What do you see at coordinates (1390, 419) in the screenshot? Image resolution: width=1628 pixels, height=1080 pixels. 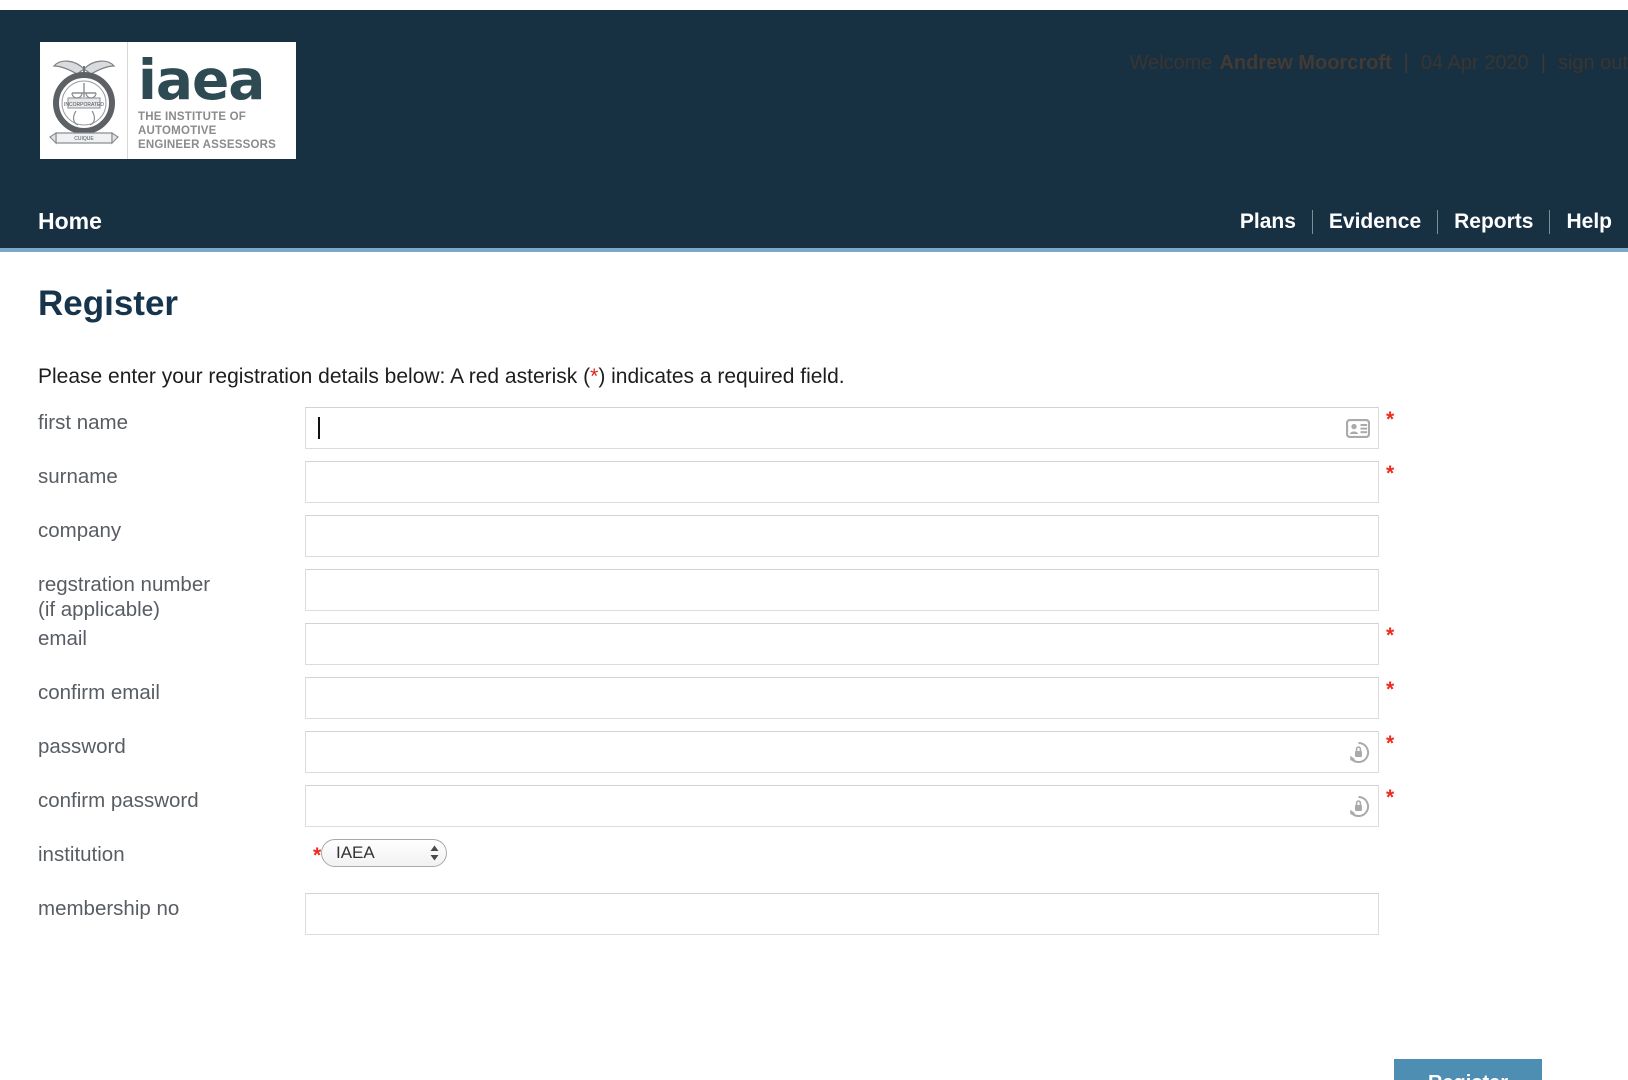 I see `required-asterisk-first-name: *` at bounding box center [1390, 419].